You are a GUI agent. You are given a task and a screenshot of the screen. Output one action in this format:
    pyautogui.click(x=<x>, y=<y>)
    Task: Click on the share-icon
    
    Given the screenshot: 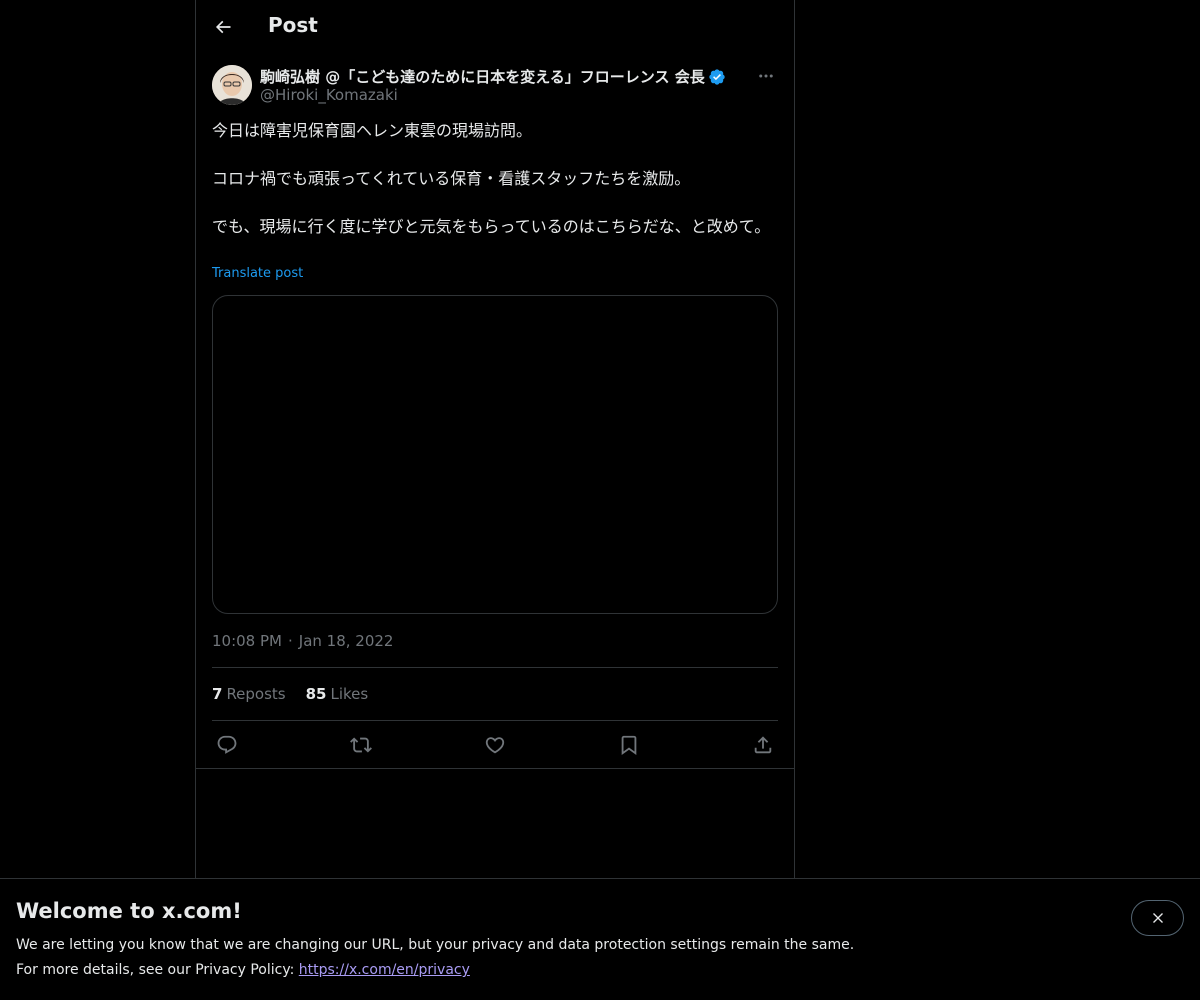 What is the action you would take?
    pyautogui.click(x=763, y=745)
    